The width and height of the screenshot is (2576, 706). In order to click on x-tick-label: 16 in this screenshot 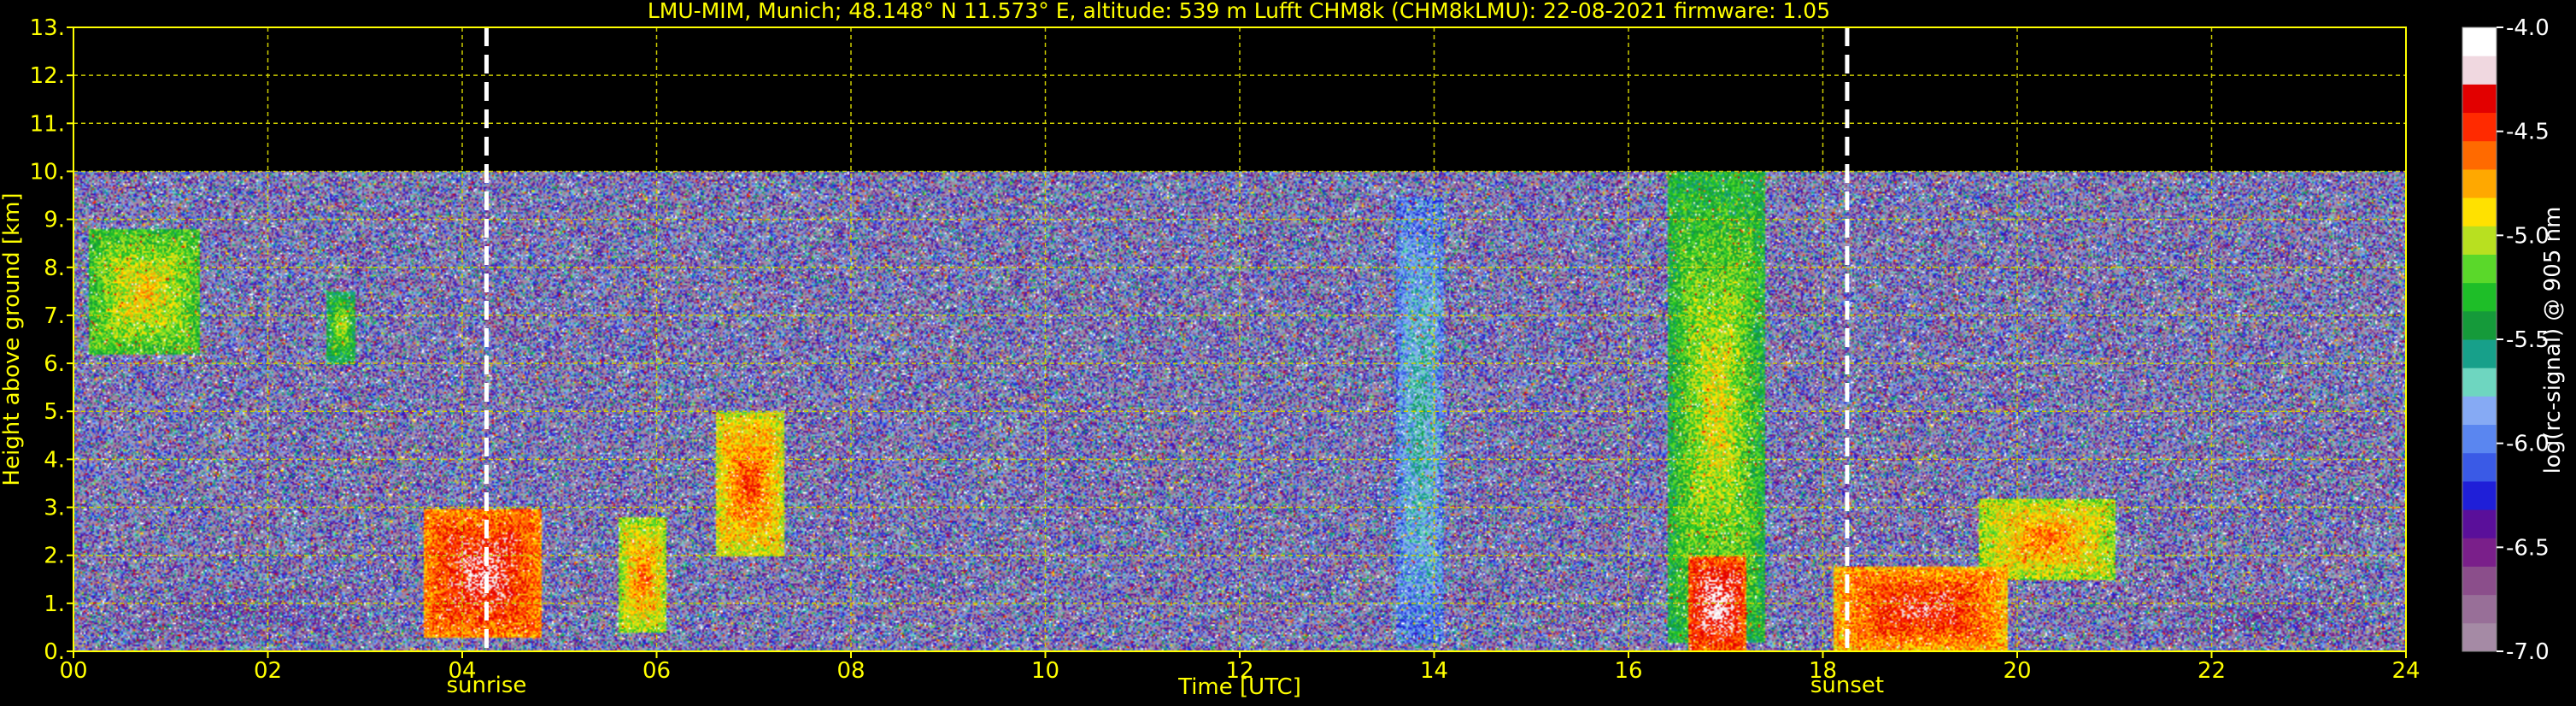, I will do `click(1628, 671)`.